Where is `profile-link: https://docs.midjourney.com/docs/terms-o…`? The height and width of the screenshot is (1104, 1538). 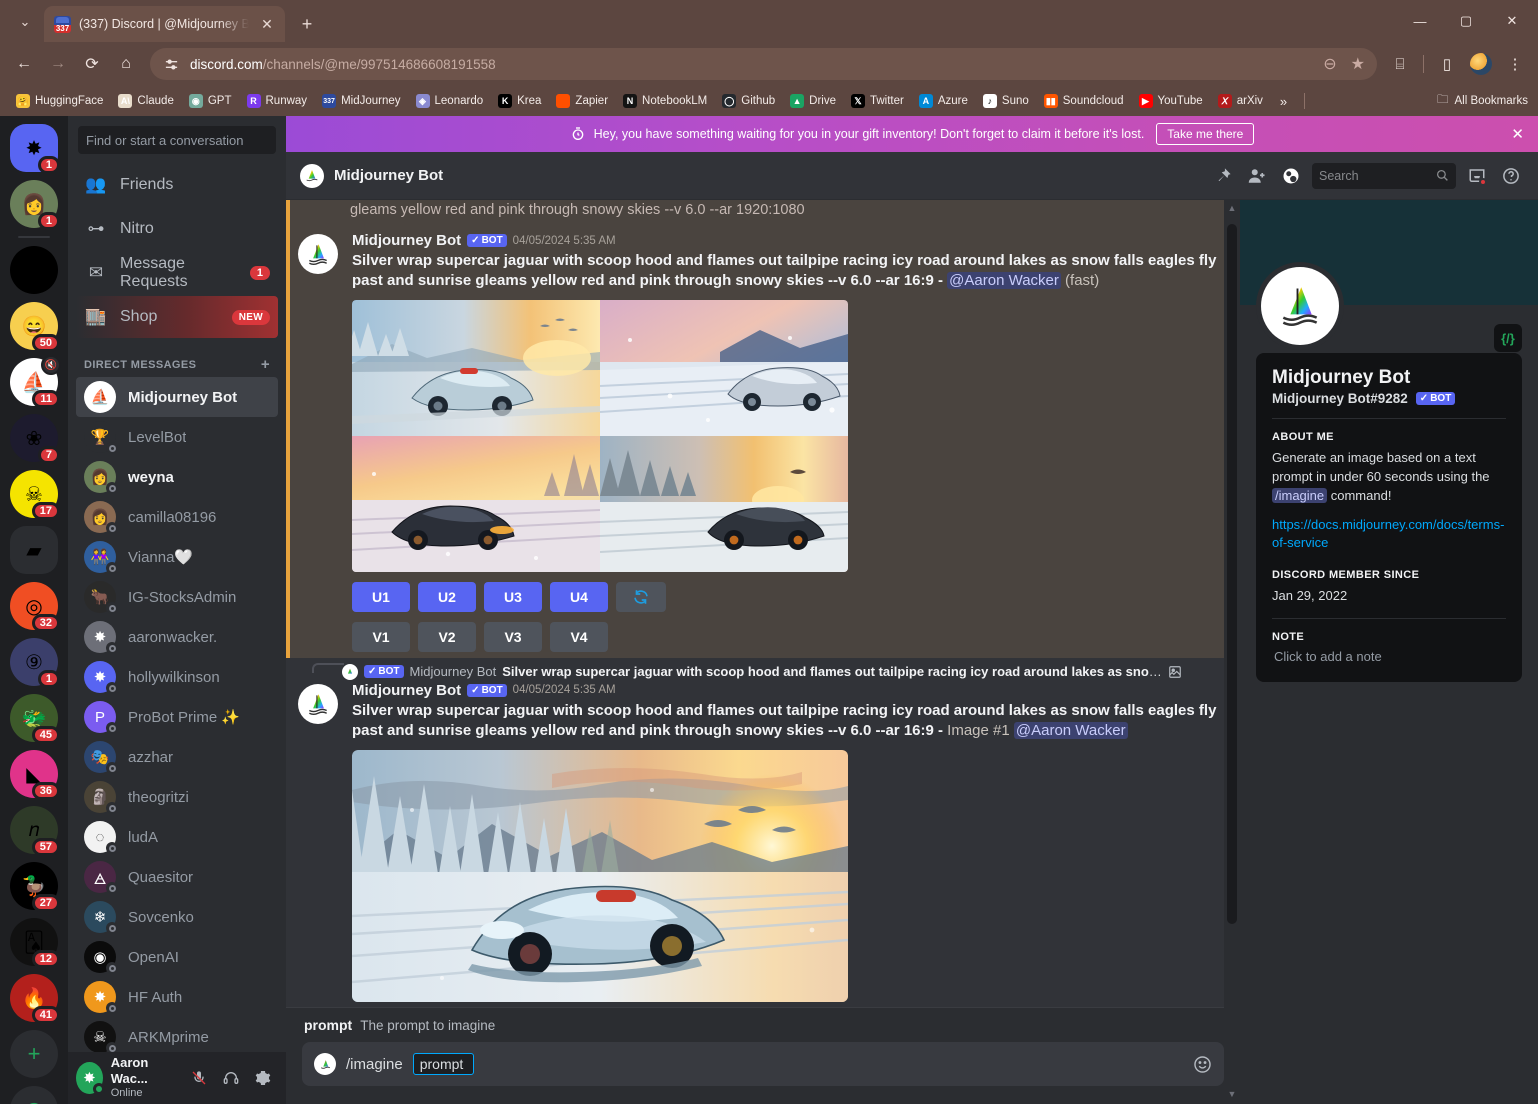
profile-link: https://docs.midjourney.com/docs/terms-o… is located at coordinates (1389, 535).